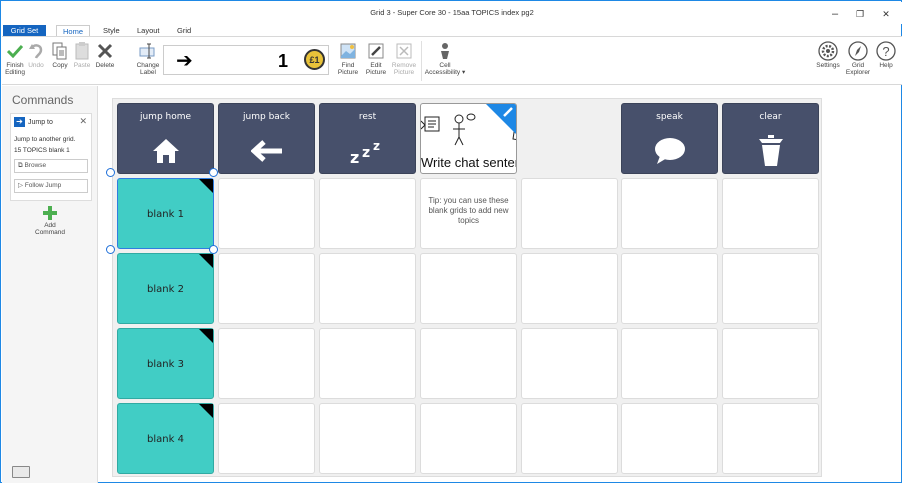 The image size is (902, 483). Describe the element at coordinates (15, 65) in the screenshot. I see `finish-label: Finish` at that location.